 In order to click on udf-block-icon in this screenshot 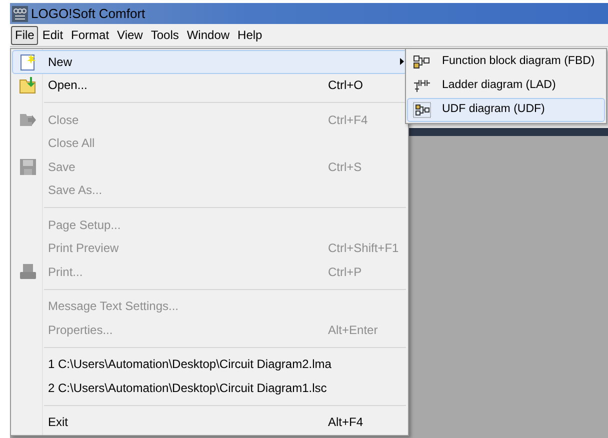, I will do `click(422, 110)`.